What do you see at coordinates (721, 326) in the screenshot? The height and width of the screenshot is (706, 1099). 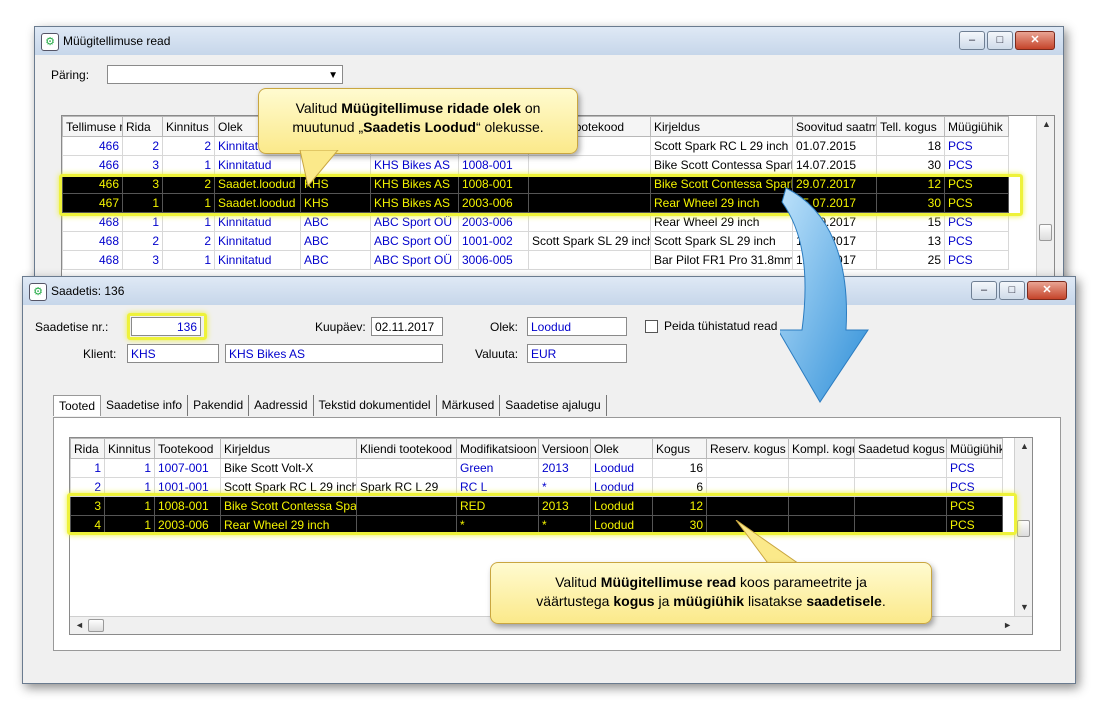 I see `hide-cancelled-label: Peida tühistatud read` at bounding box center [721, 326].